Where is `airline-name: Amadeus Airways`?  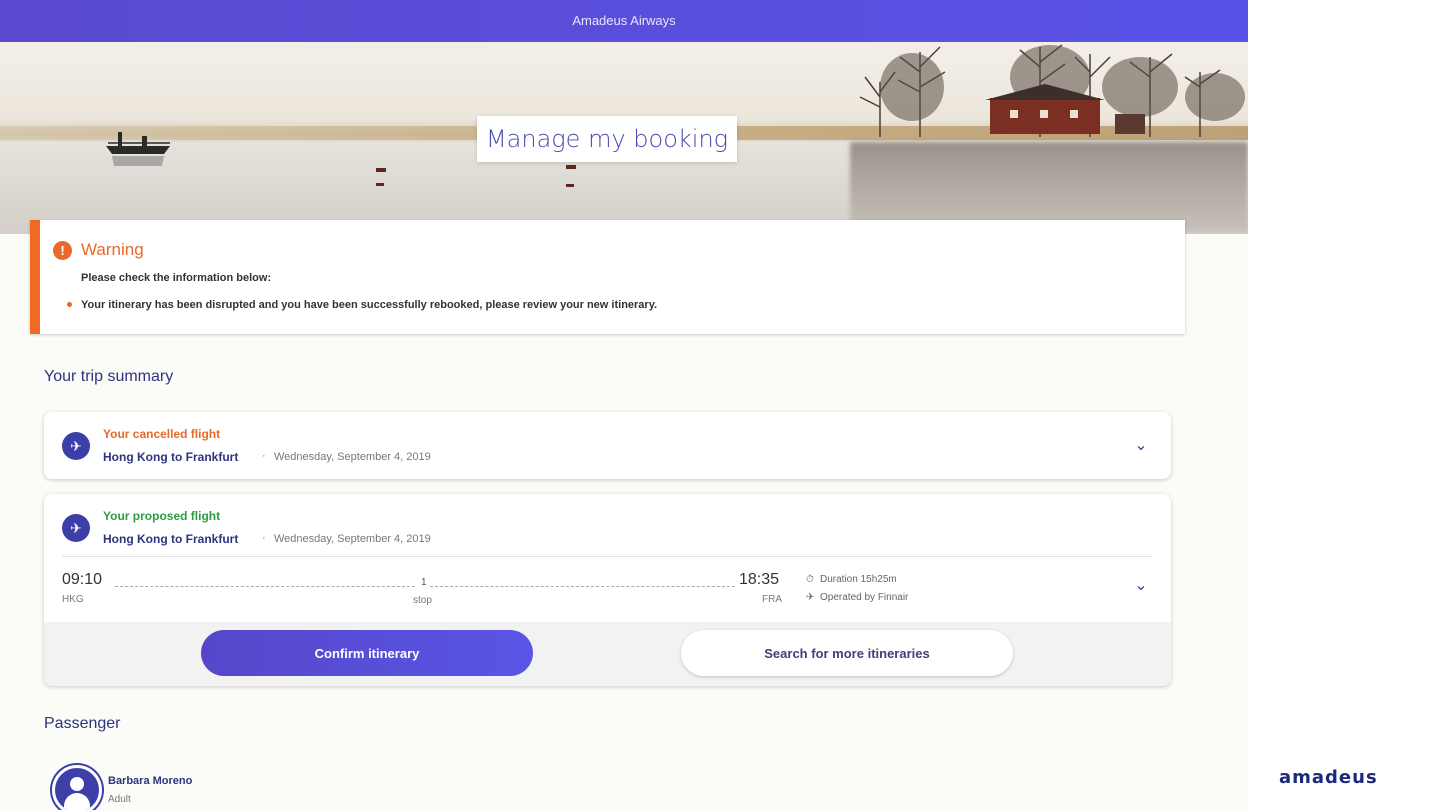 airline-name: Amadeus Airways is located at coordinates (624, 20).